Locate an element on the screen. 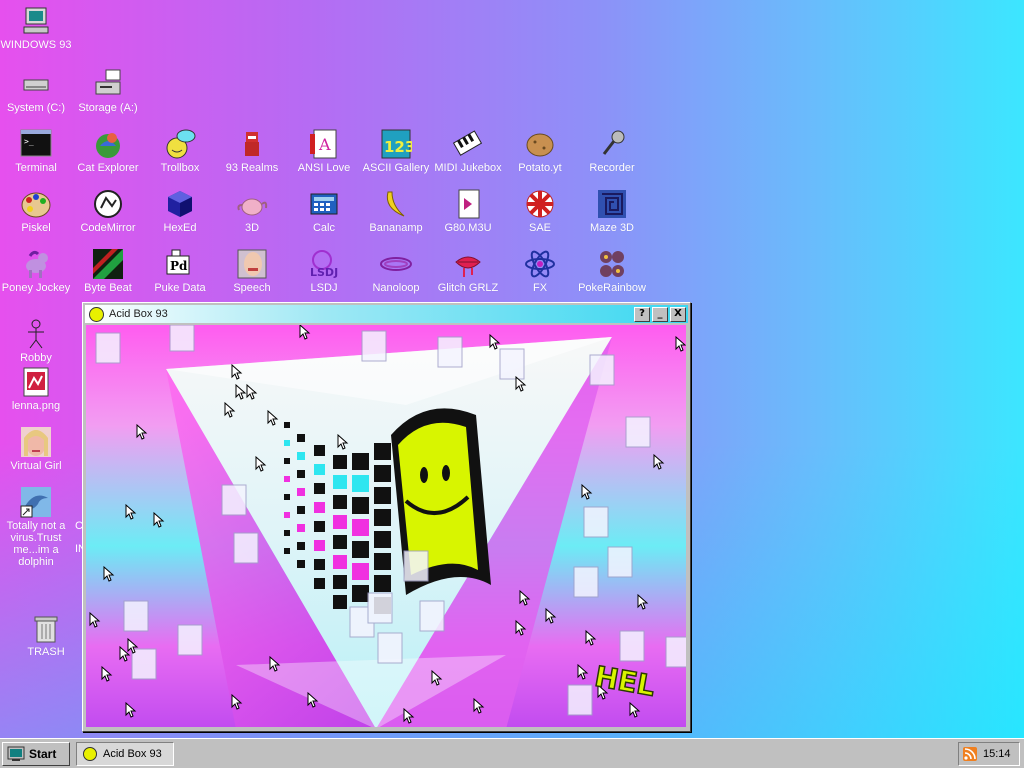 The width and height of the screenshot is (1024, 768). desktop-icon-cat-explorer: Cat Explorer is located at coordinates (108, 151).